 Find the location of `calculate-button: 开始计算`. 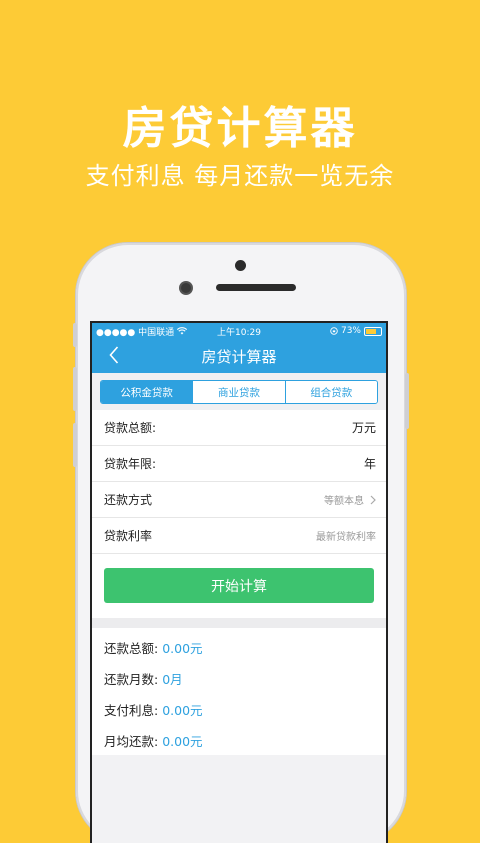

calculate-button: 开始计算 is located at coordinates (239, 585).